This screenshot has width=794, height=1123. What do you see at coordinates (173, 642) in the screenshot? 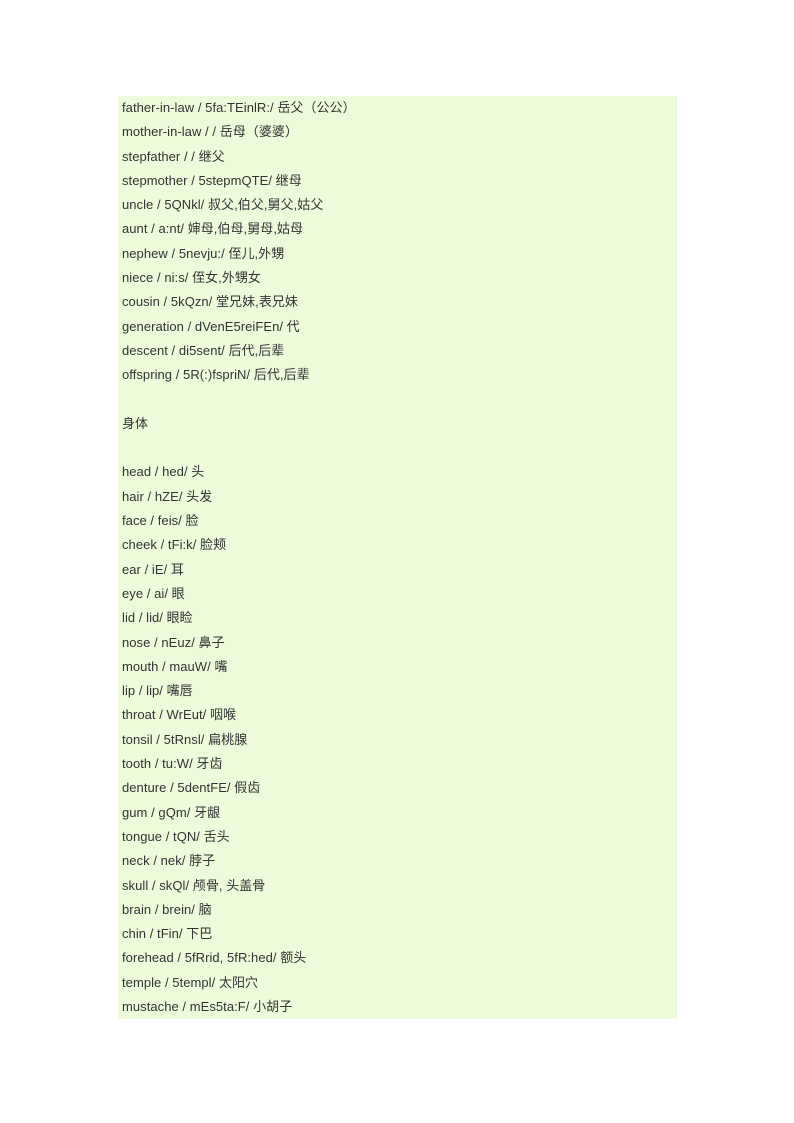
I see `vocabulary-entry: nose / nEuz/ 鼻子` at bounding box center [173, 642].